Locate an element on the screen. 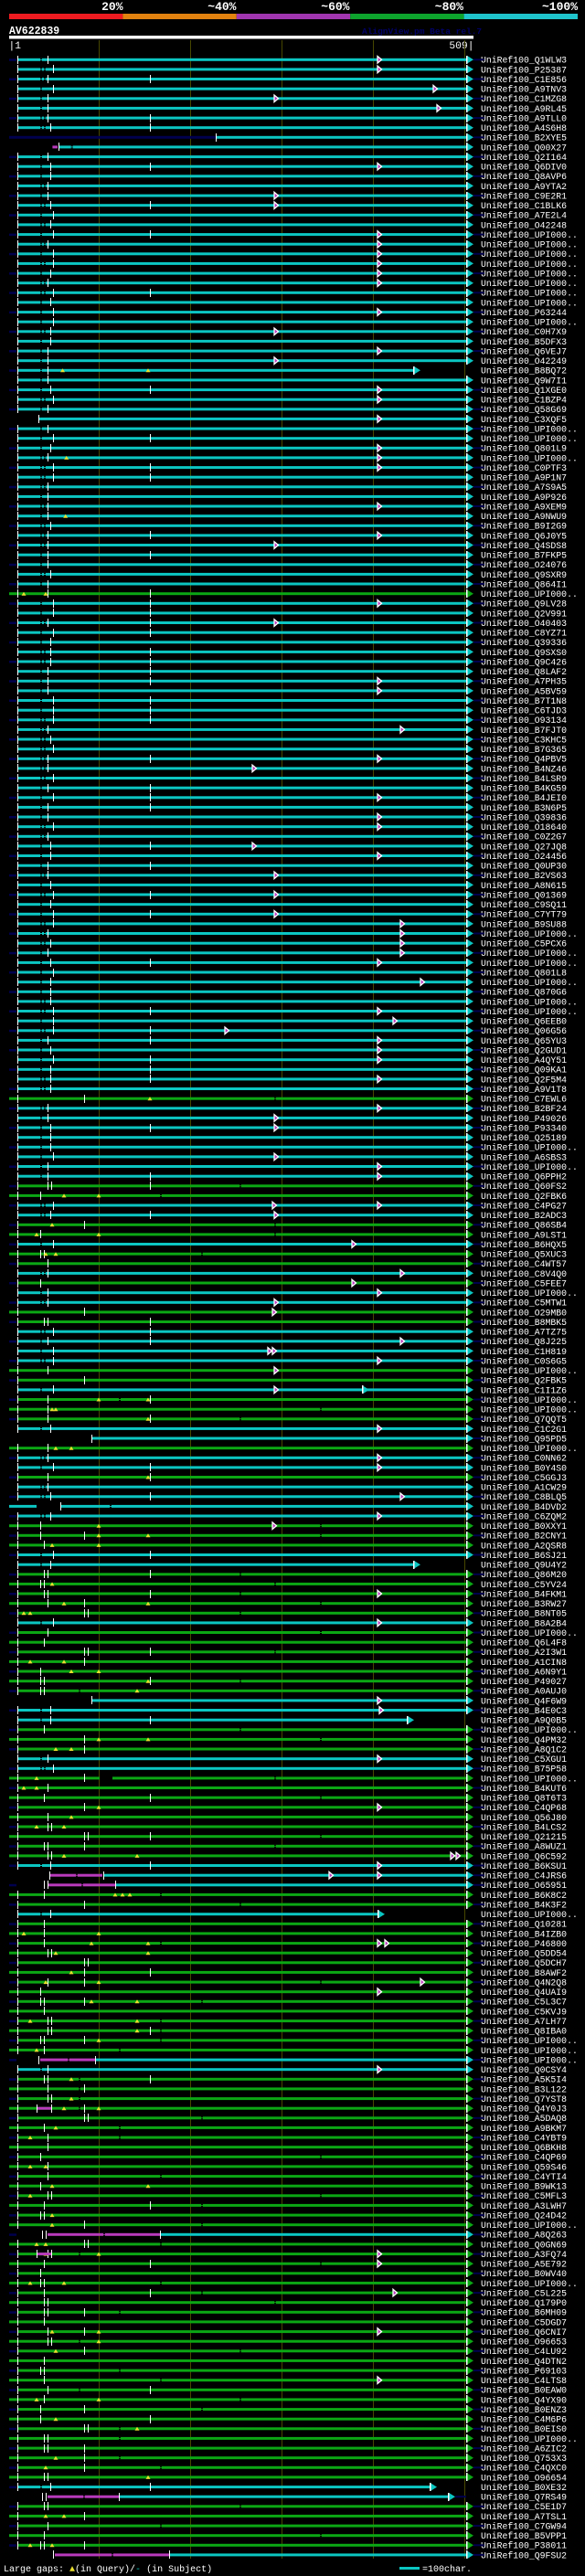 This screenshot has height=2576, width=585. svg-text: UniRef100_B7T1N8 is located at coordinates (524, 701).